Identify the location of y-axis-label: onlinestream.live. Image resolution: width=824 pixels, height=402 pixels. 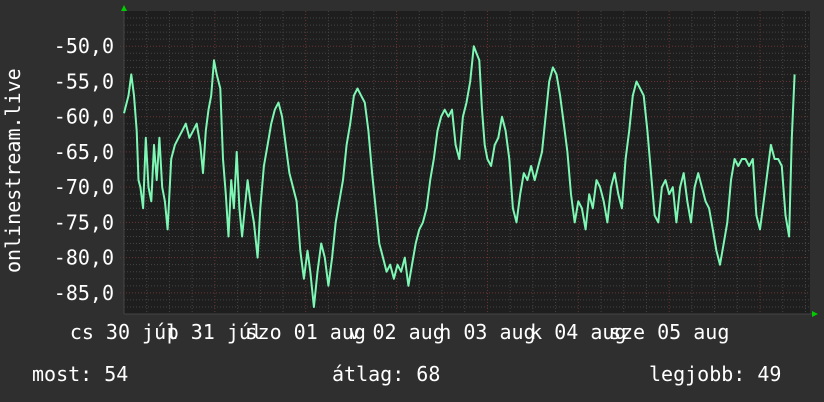
(13, 170).